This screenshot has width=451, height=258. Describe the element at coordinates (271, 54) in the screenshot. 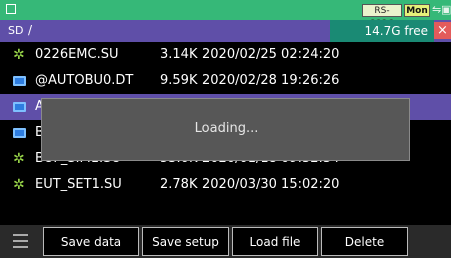

I see `file-date: 2020/02/25 02:24:20` at that location.